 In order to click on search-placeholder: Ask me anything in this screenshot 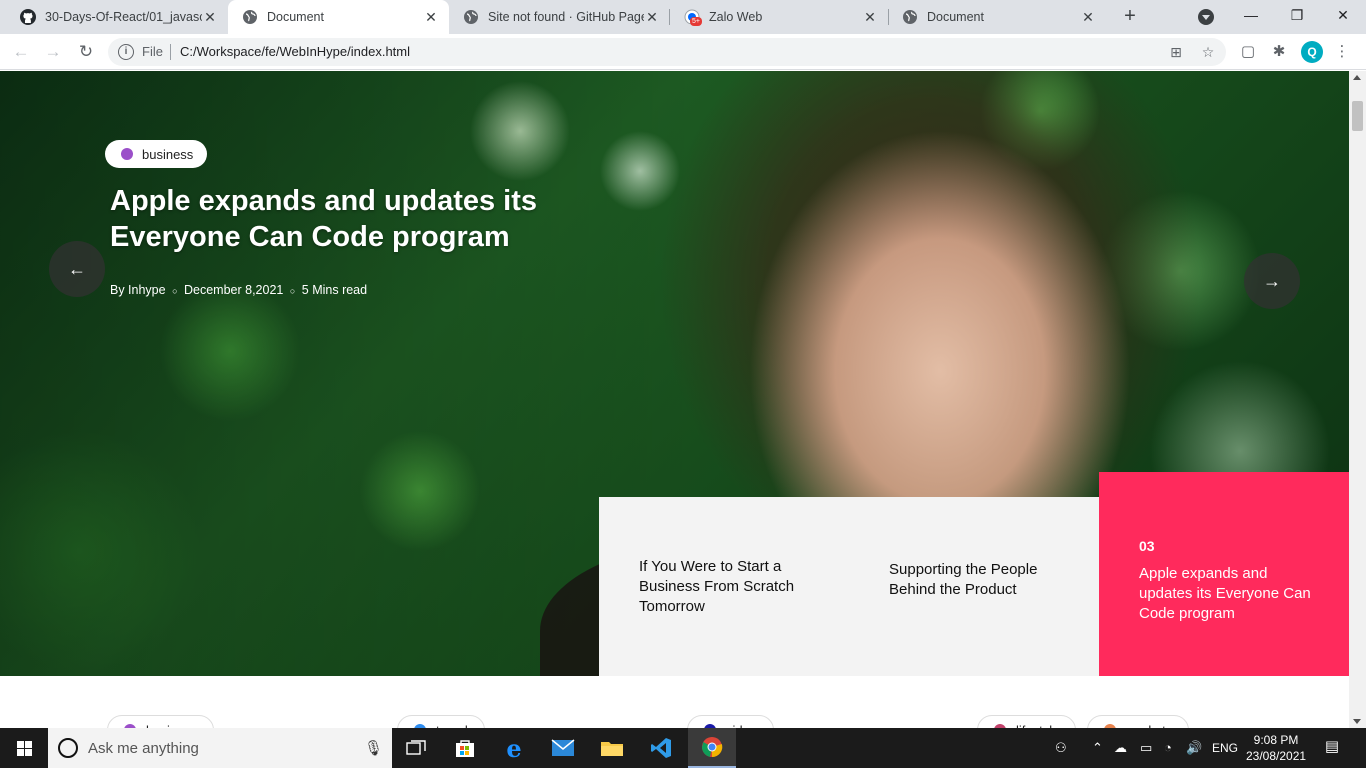, I will do `click(143, 748)`.